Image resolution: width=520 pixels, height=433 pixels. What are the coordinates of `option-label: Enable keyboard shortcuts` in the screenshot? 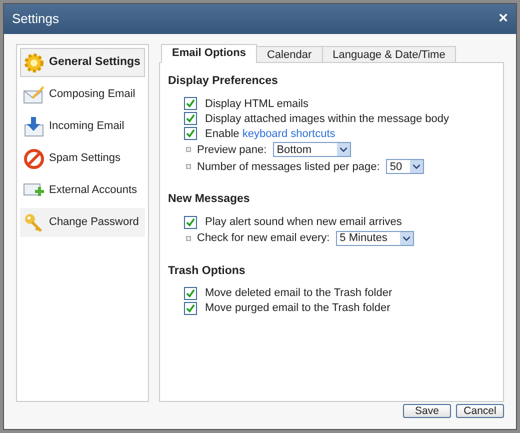 It's located at (270, 134).